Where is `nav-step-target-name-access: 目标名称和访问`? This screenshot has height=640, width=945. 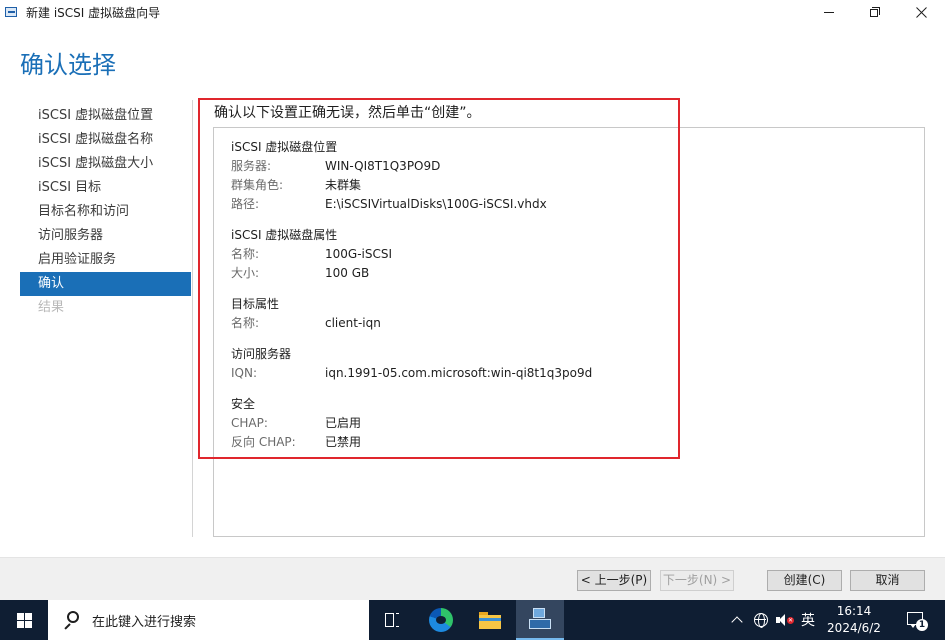 nav-step-target-name-access: 目标名称和访问 is located at coordinates (105, 212).